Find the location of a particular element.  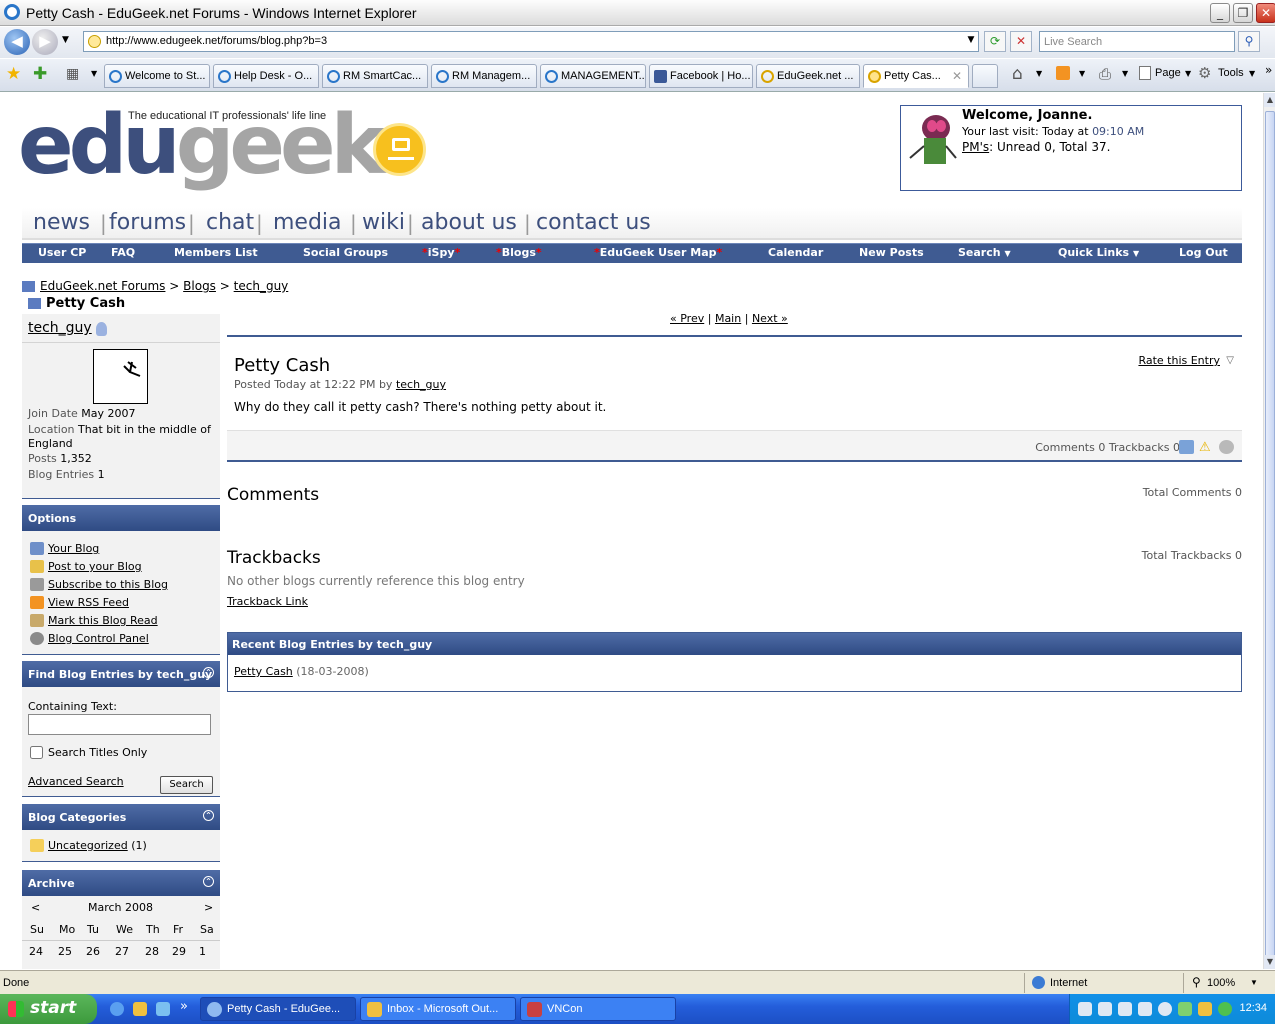

containing-text-input is located at coordinates (119, 724).